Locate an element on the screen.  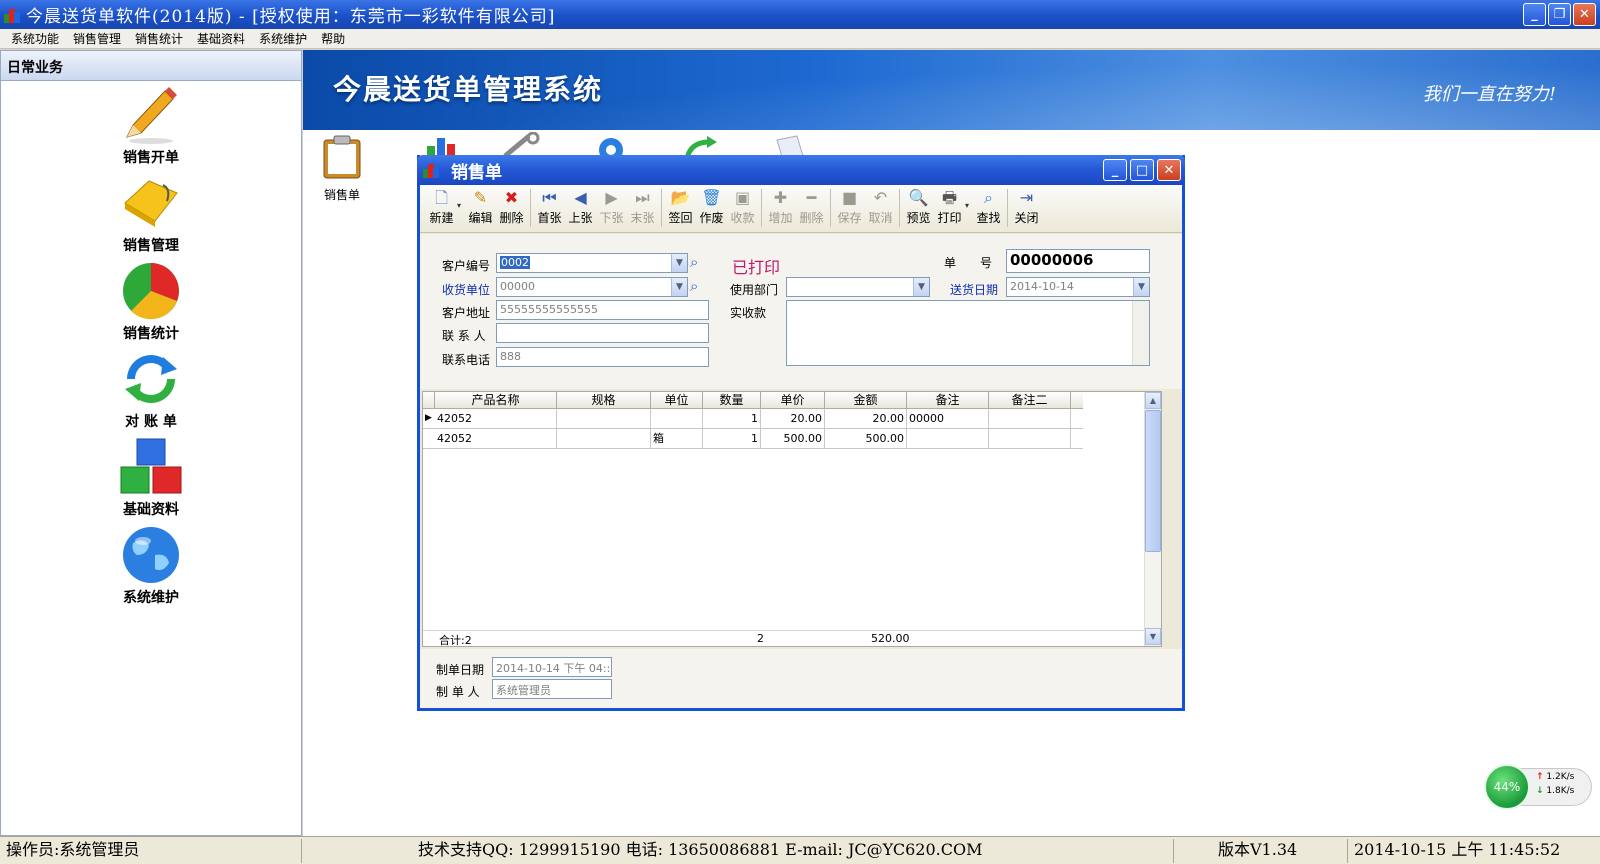
find-button: ⌕ 查找 is located at coordinates (988, 207).